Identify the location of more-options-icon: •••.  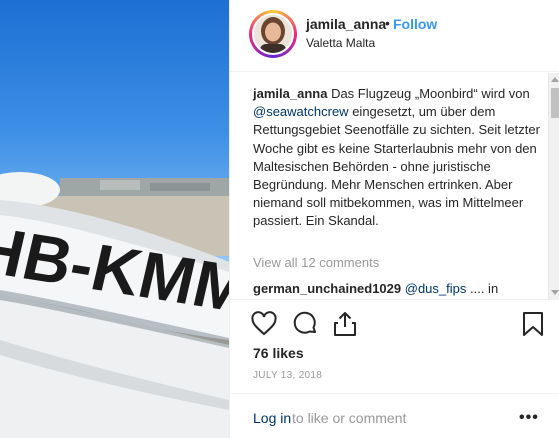
(529, 418).